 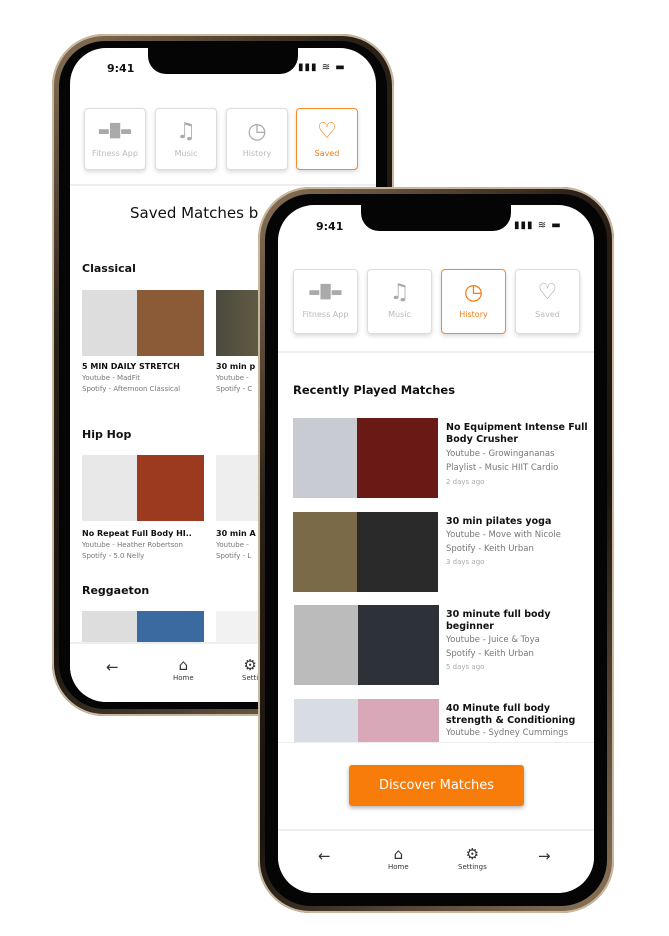 What do you see at coordinates (107, 434) in the screenshot?
I see `section-hip-hop: Hip Hop` at bounding box center [107, 434].